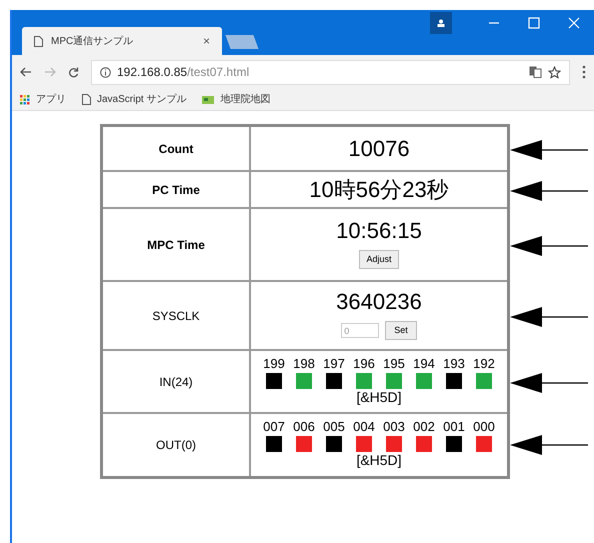 The image size is (594, 543). What do you see at coordinates (183, 72) in the screenshot?
I see `url-text: 192.168.0.85/test07.html` at bounding box center [183, 72].